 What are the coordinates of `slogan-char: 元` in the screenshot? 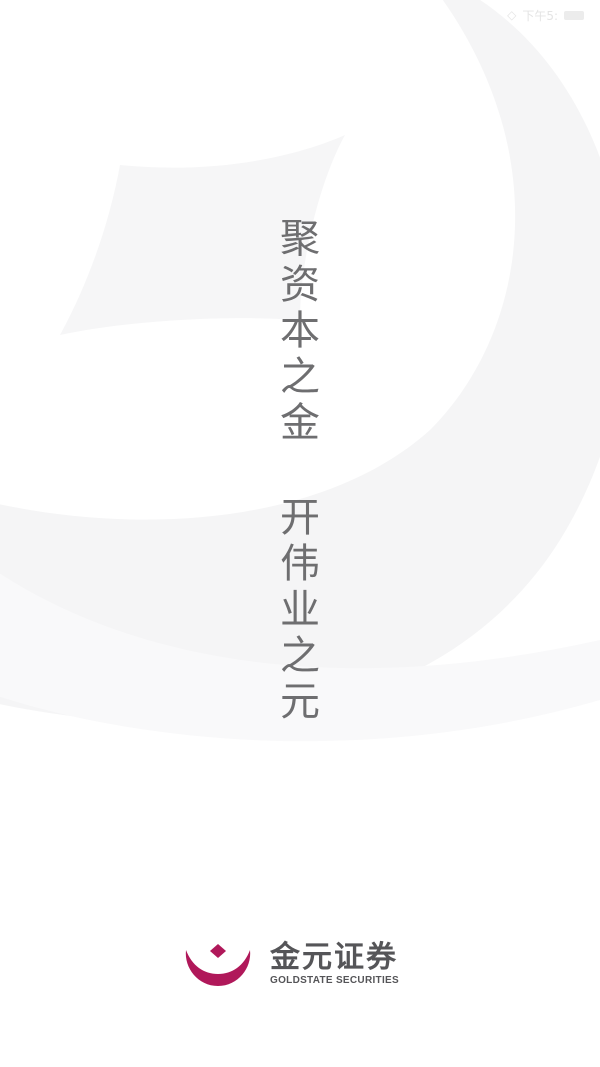 It's located at (300, 702).